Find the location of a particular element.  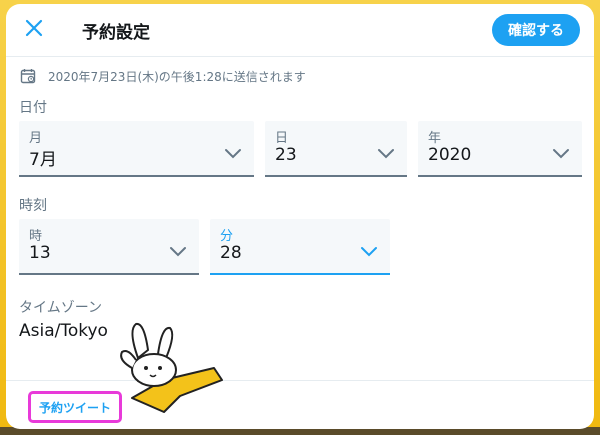

schedule-info: 2020年7月23日(木)の午後1:28に送信されます is located at coordinates (300, 76).